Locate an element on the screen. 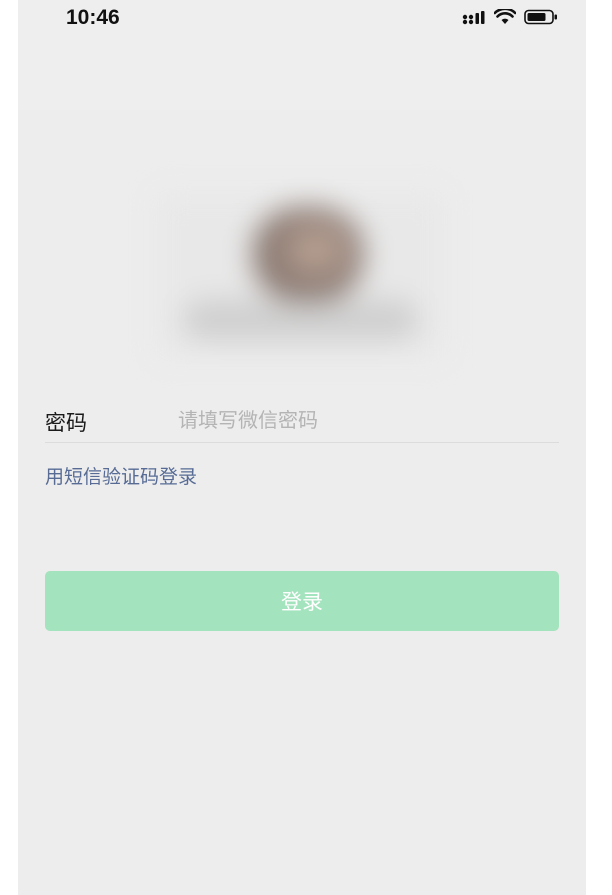 This screenshot has height=895, width=612. battery-icon is located at coordinates (541, 19).